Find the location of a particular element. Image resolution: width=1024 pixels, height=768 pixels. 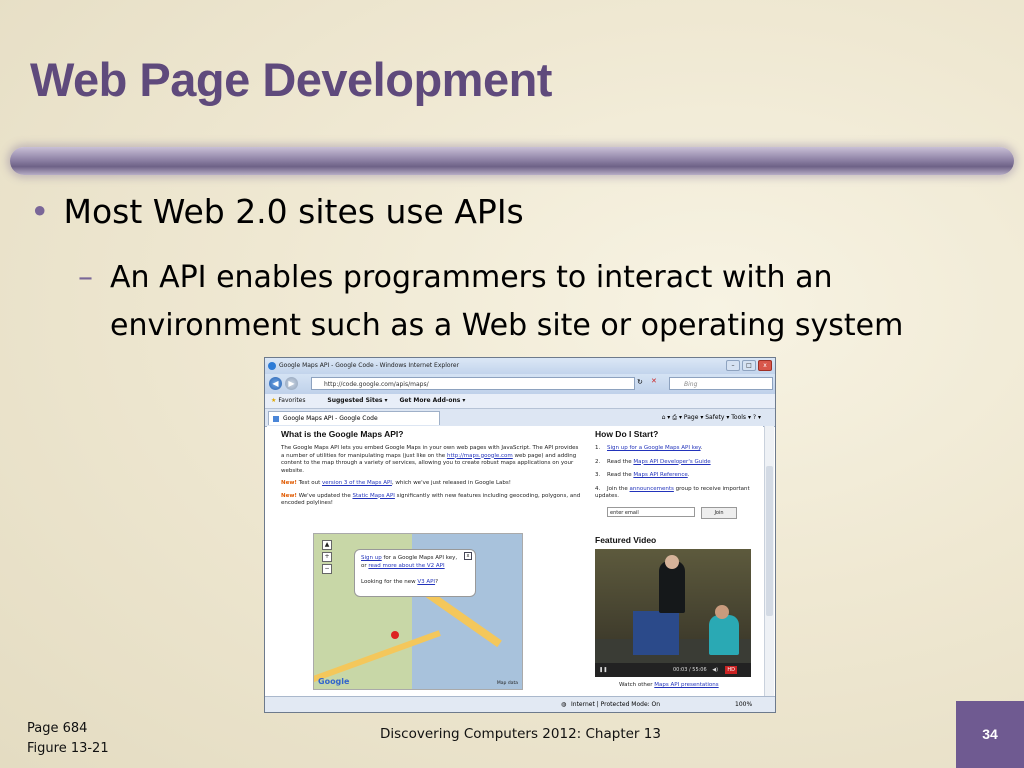

pan-up-icon: ▲ is located at coordinates (327, 545).